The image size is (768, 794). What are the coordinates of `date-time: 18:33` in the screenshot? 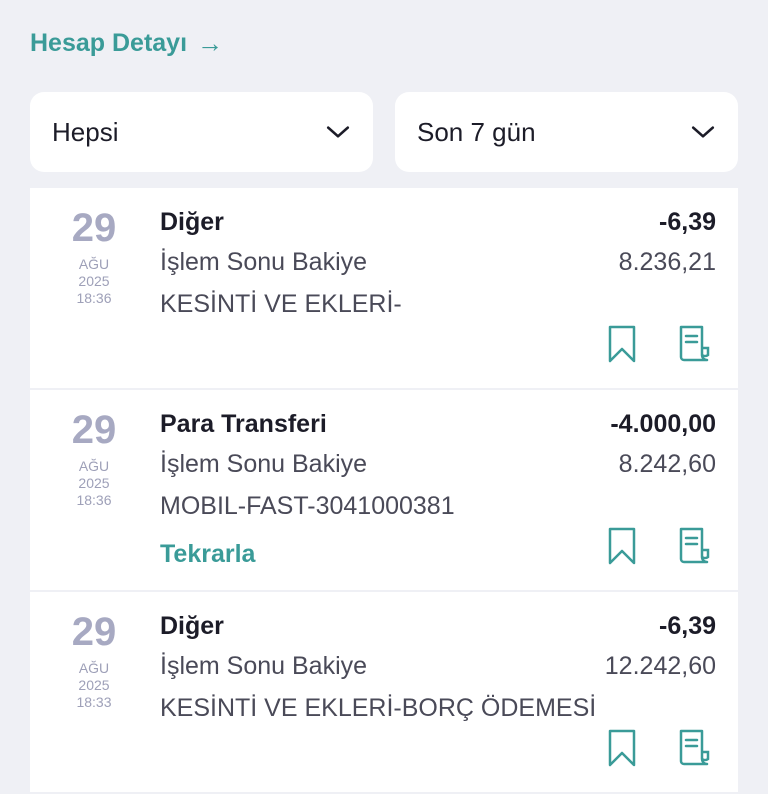 It's located at (94, 702).